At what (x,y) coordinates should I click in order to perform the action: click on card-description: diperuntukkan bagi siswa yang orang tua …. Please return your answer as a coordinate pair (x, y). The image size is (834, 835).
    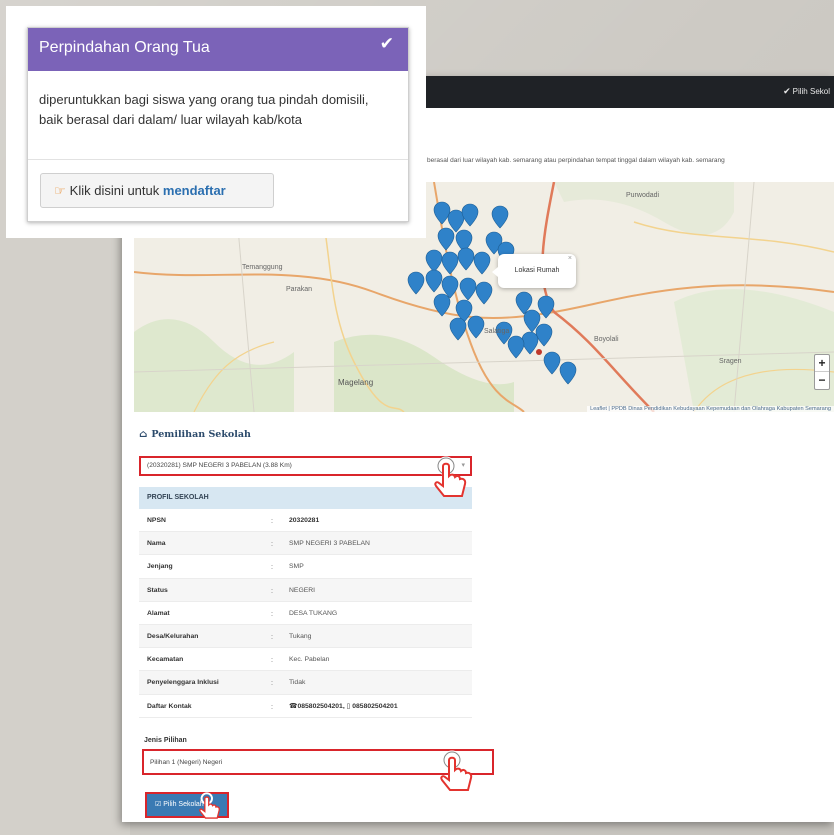
    Looking at the image, I should click on (204, 109).